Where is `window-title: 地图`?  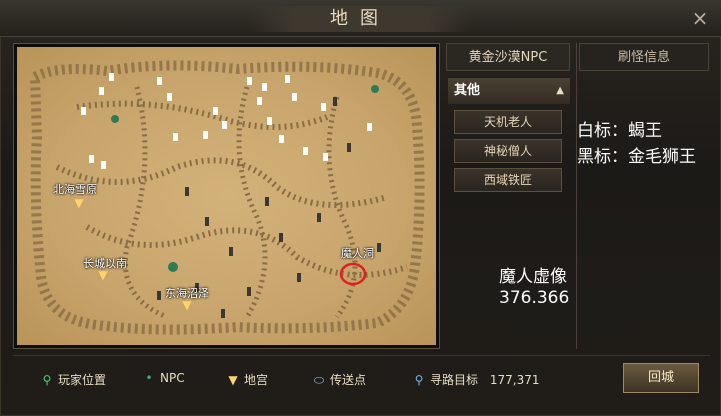
window-title: 地图 is located at coordinates (360, 19).